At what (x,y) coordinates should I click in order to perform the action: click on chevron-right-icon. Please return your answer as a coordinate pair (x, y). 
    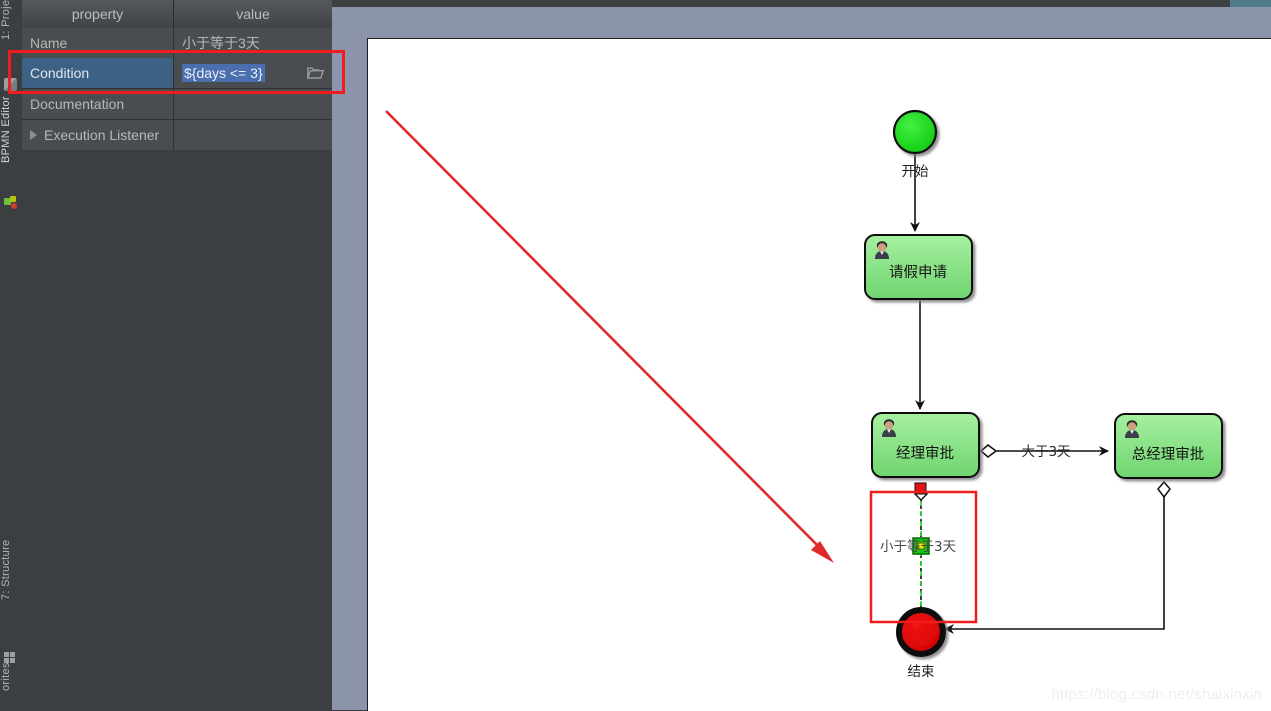
    Looking at the image, I should click on (33, 135).